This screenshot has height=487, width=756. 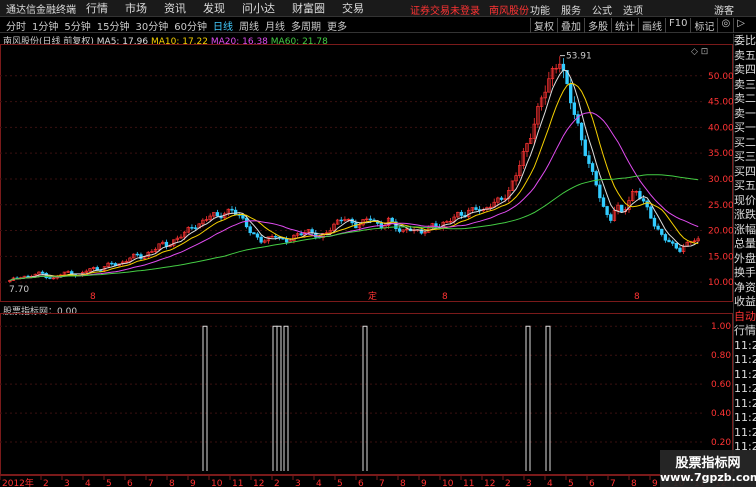 I want to click on menu-item-formula: 公式, so click(x=602, y=9).